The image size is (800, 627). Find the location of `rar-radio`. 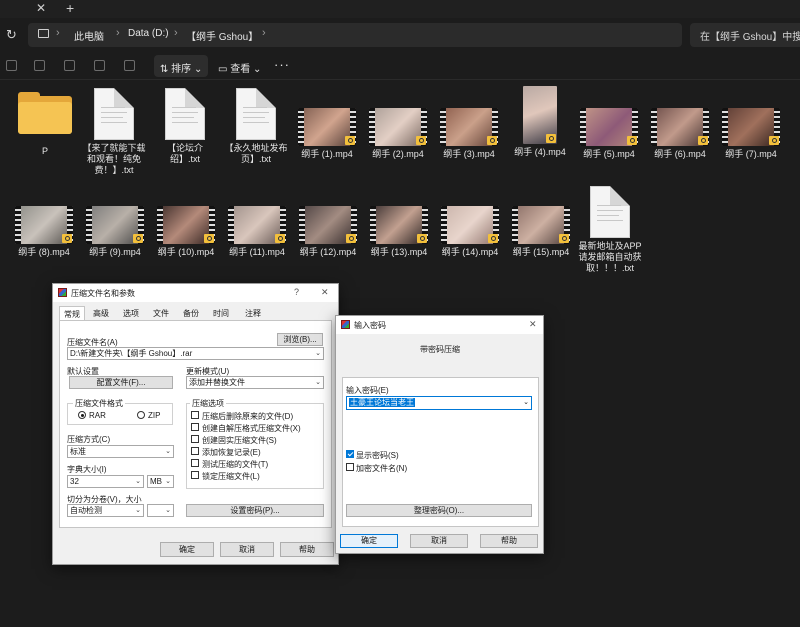

rar-radio is located at coordinates (82, 415).